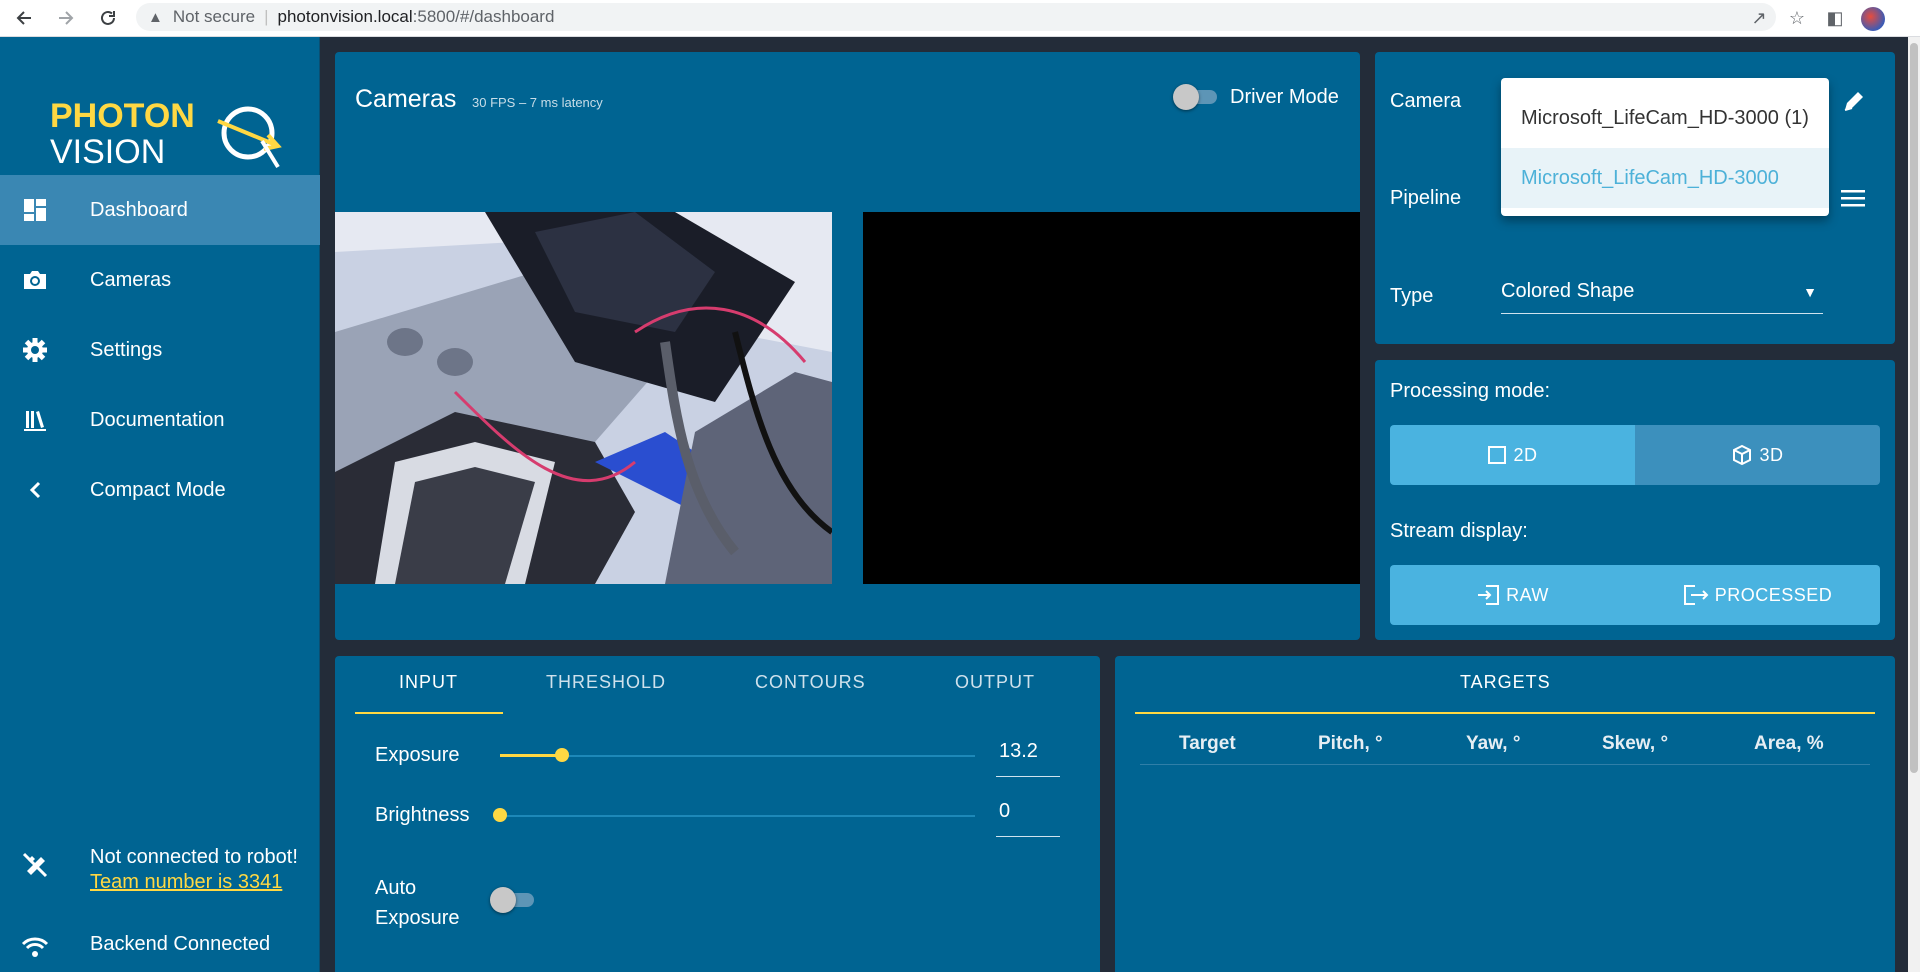 Image resolution: width=1920 pixels, height=972 pixels. I want to click on tab-contours: CONTOURS, so click(810, 682).